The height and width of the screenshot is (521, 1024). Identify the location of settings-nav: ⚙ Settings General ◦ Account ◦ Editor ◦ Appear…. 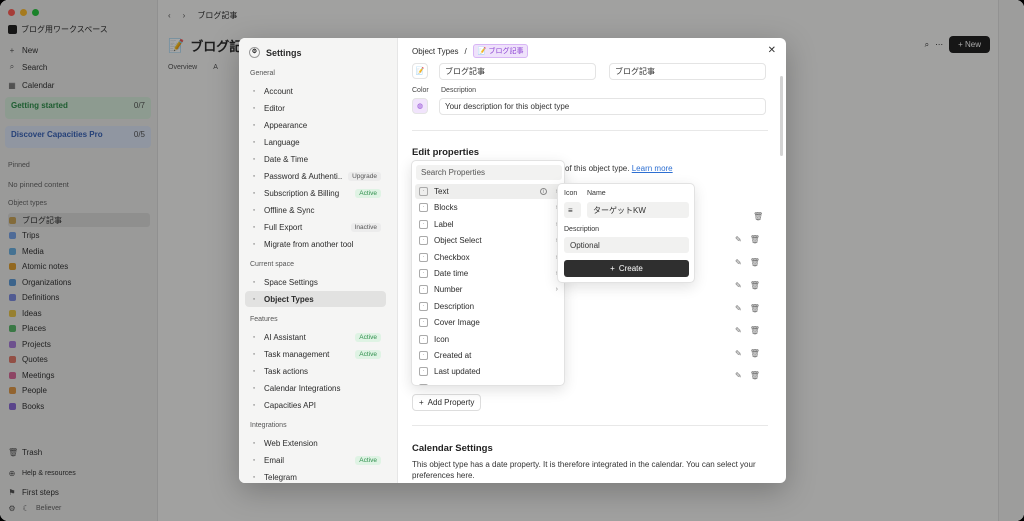
(318, 260).